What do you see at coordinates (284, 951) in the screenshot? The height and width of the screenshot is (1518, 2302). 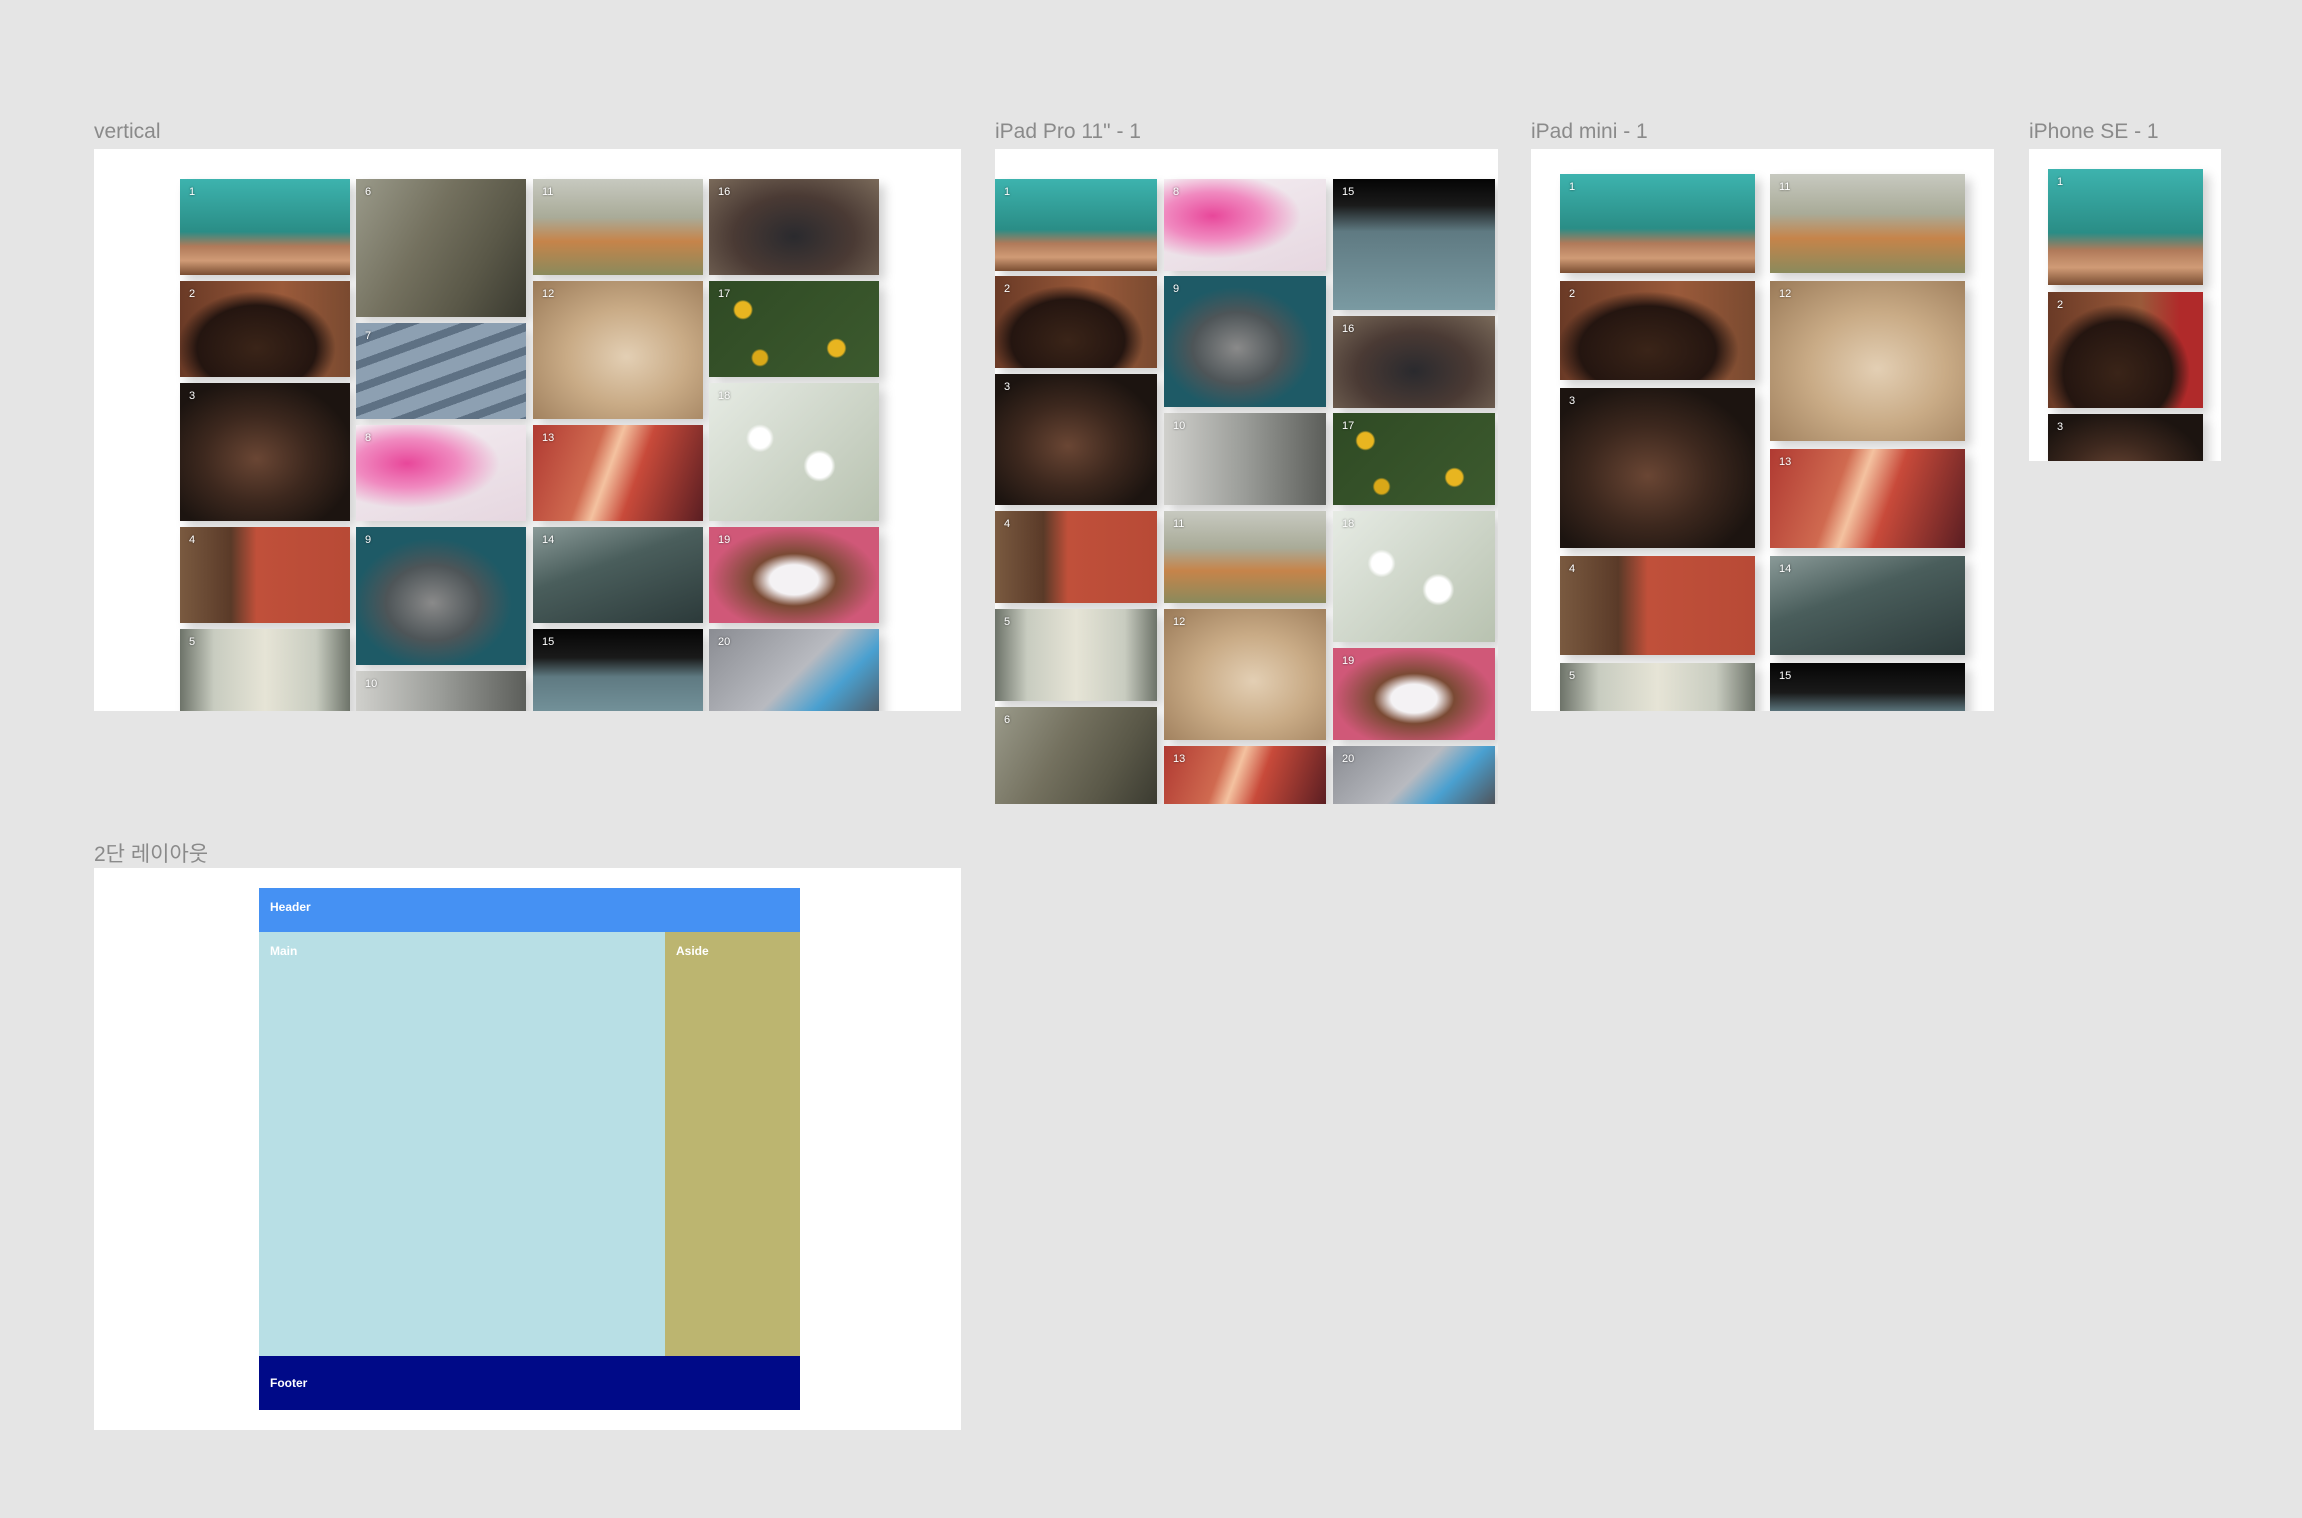 I see `layout-main-label: Main` at bounding box center [284, 951].